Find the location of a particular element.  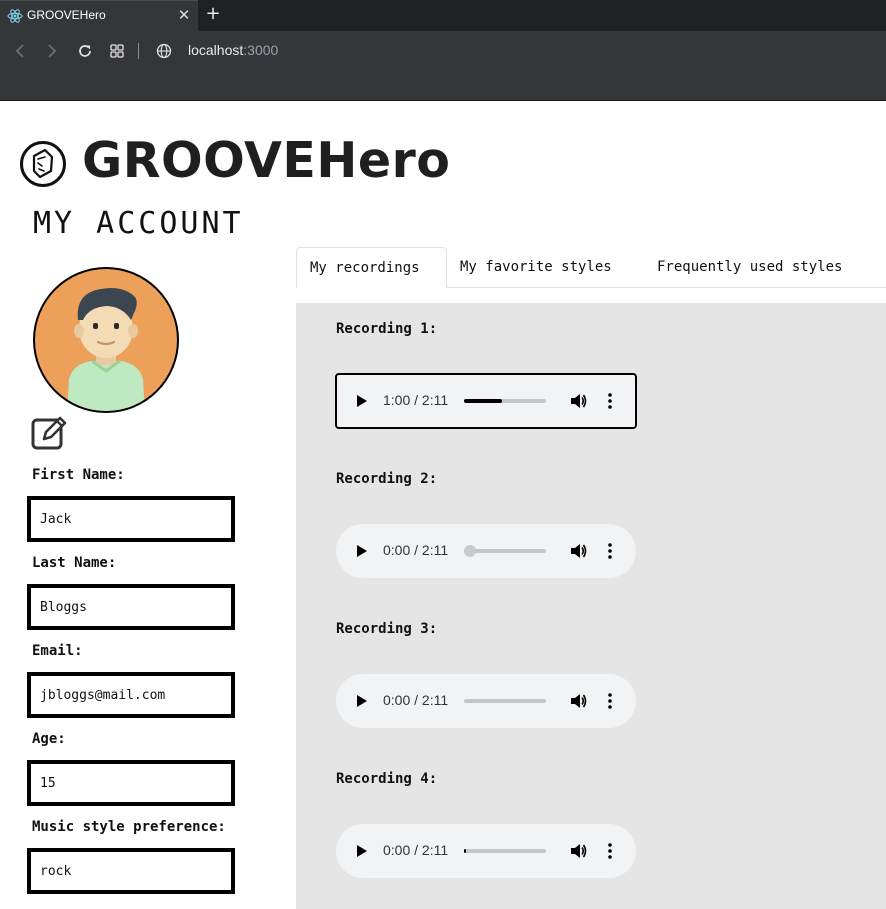

edit-profile-icon is located at coordinates (49, 432).